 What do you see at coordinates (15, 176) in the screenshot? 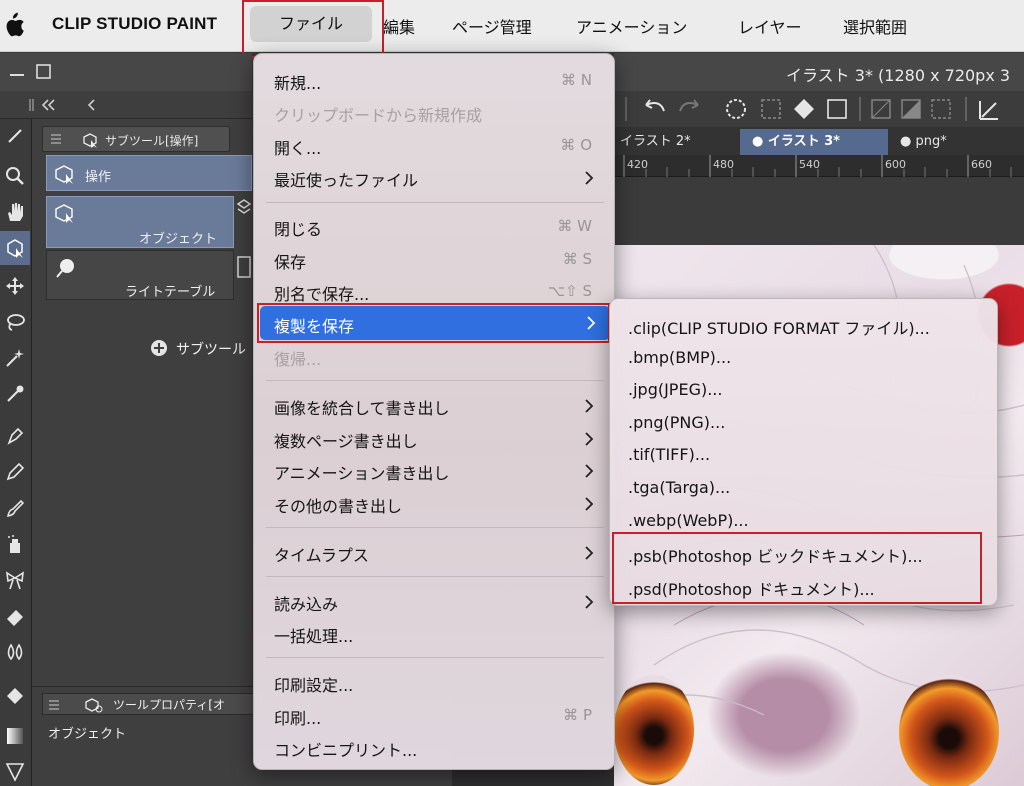
I see `zoom-tool-icon` at bounding box center [15, 176].